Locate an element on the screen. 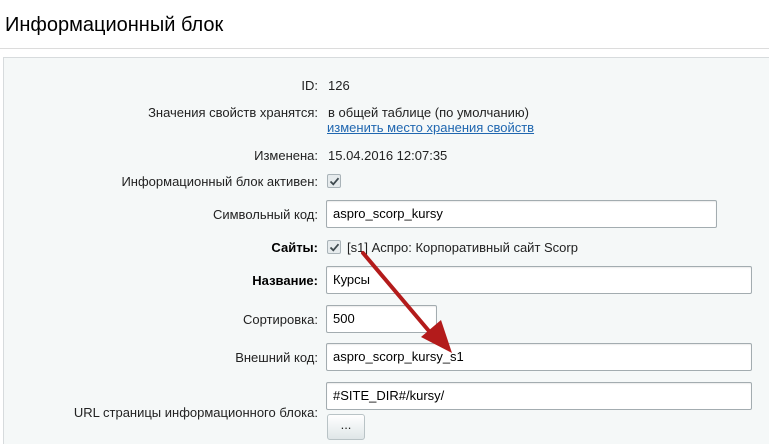  changed-label: Изменена: is located at coordinates (286, 155).